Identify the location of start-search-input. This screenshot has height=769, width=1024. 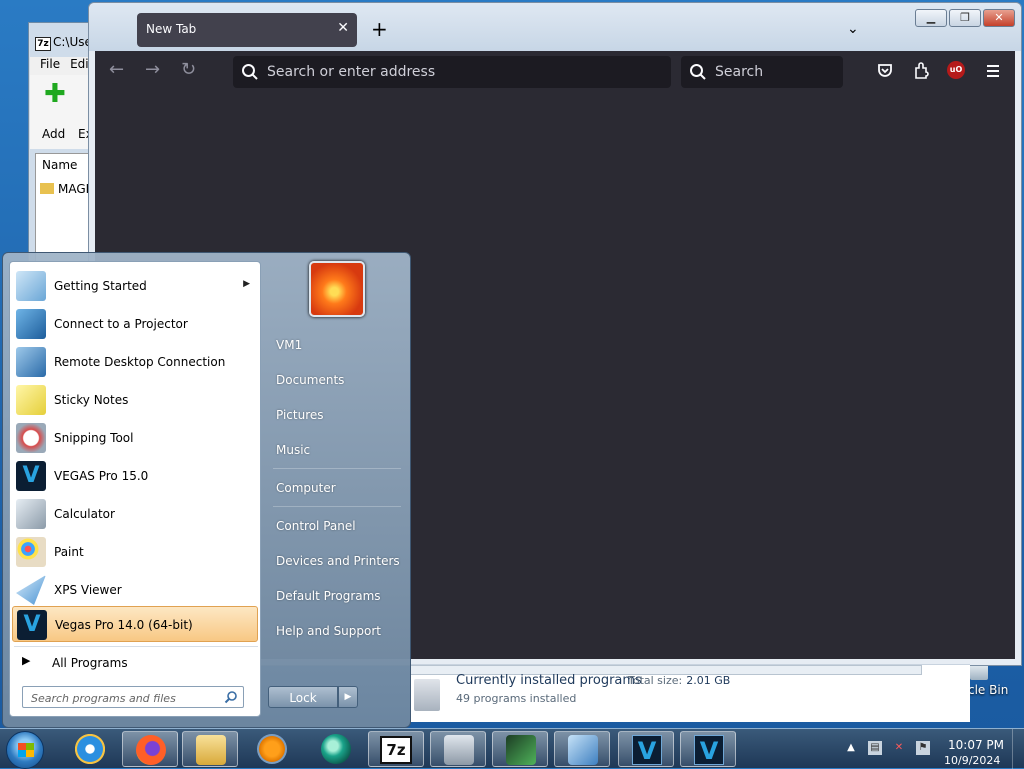
(122, 698).